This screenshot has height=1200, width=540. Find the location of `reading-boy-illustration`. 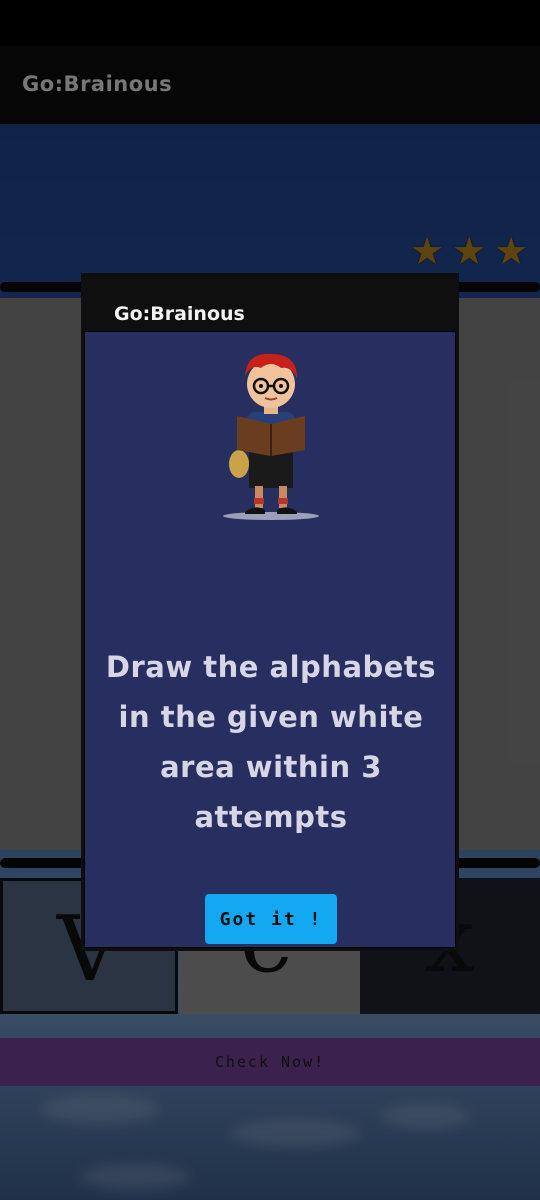

reading-boy-illustration is located at coordinates (271, 436).